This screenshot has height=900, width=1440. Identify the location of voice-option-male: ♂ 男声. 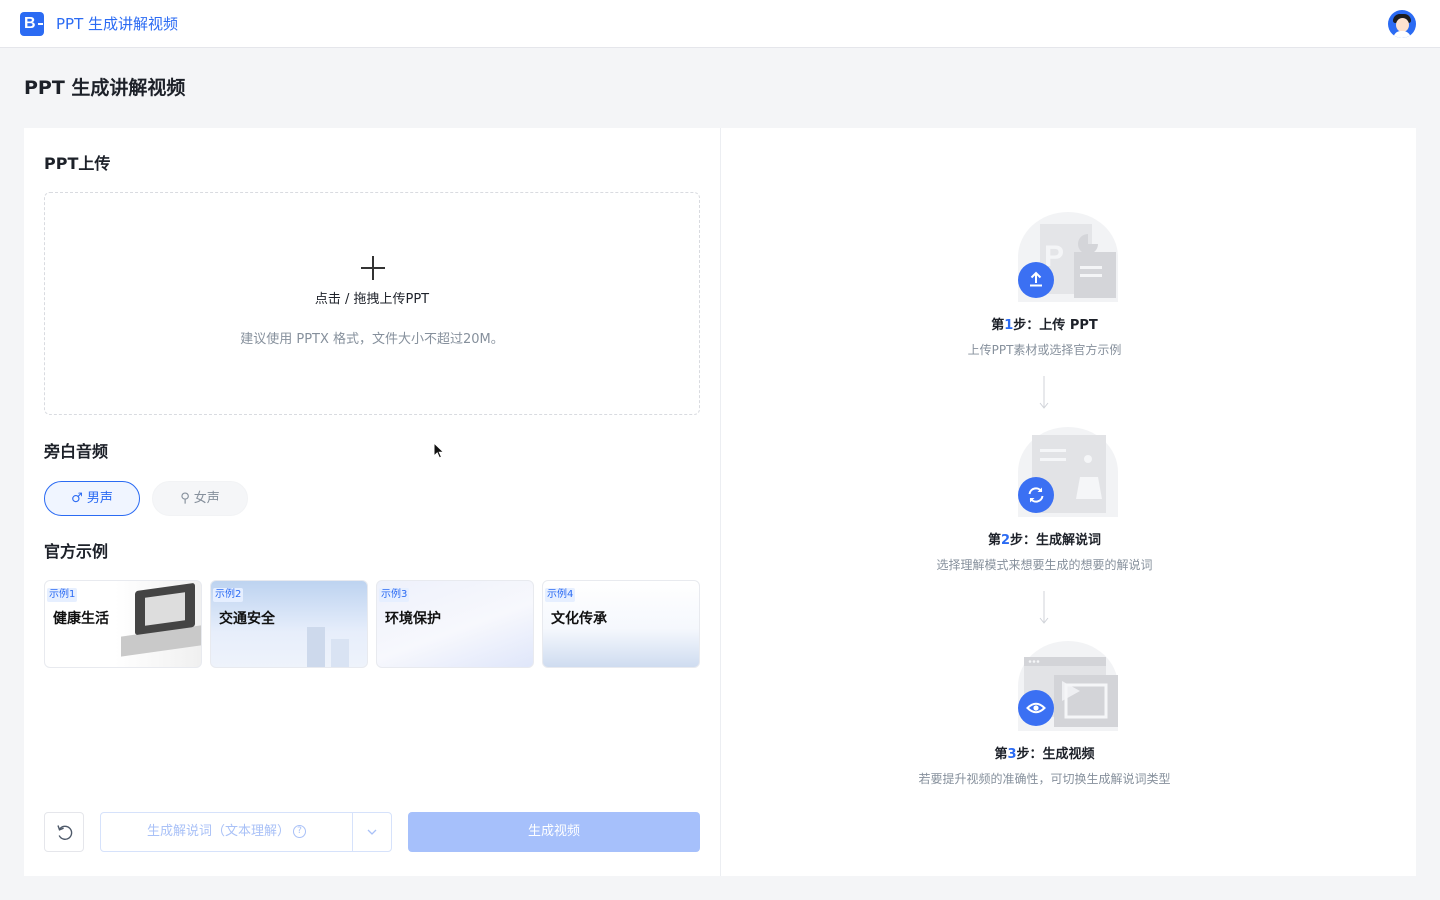
(92, 498).